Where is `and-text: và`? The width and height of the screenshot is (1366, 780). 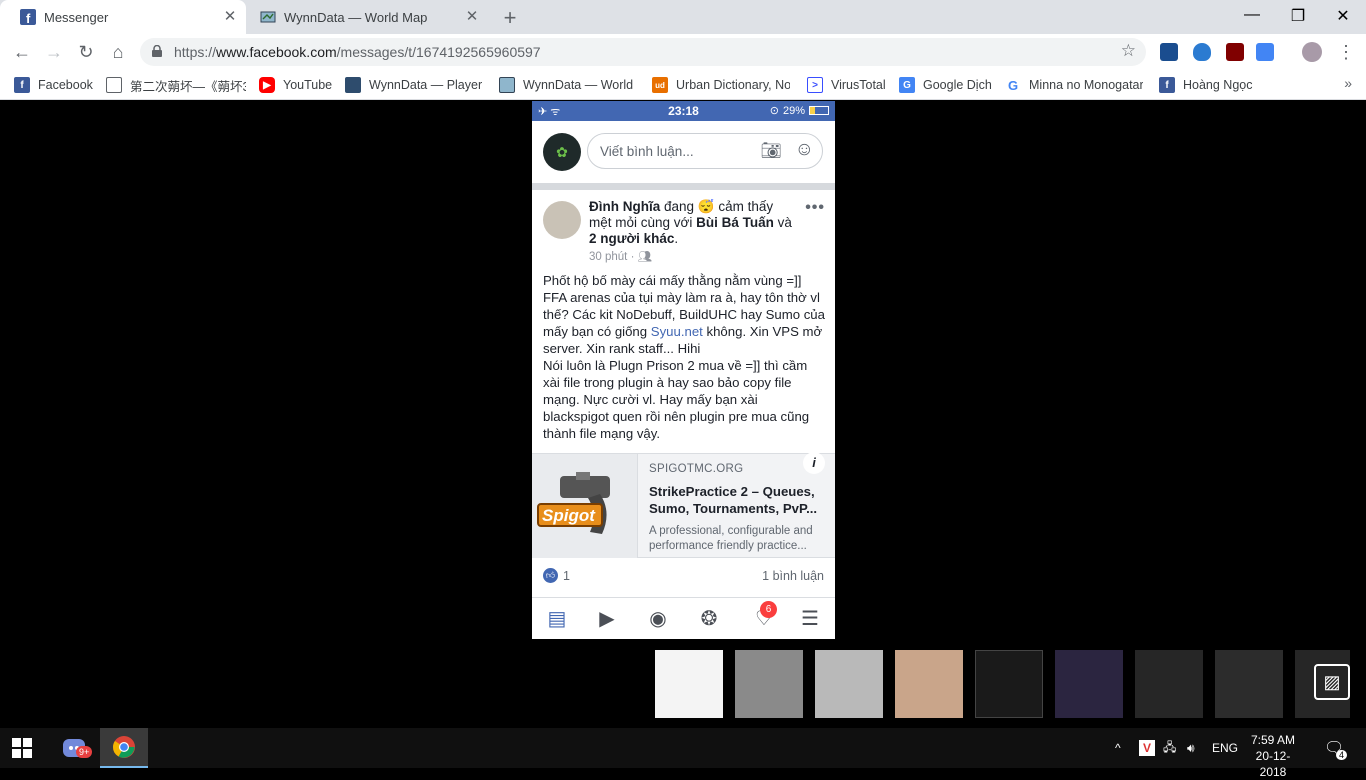 and-text: và is located at coordinates (782, 222).